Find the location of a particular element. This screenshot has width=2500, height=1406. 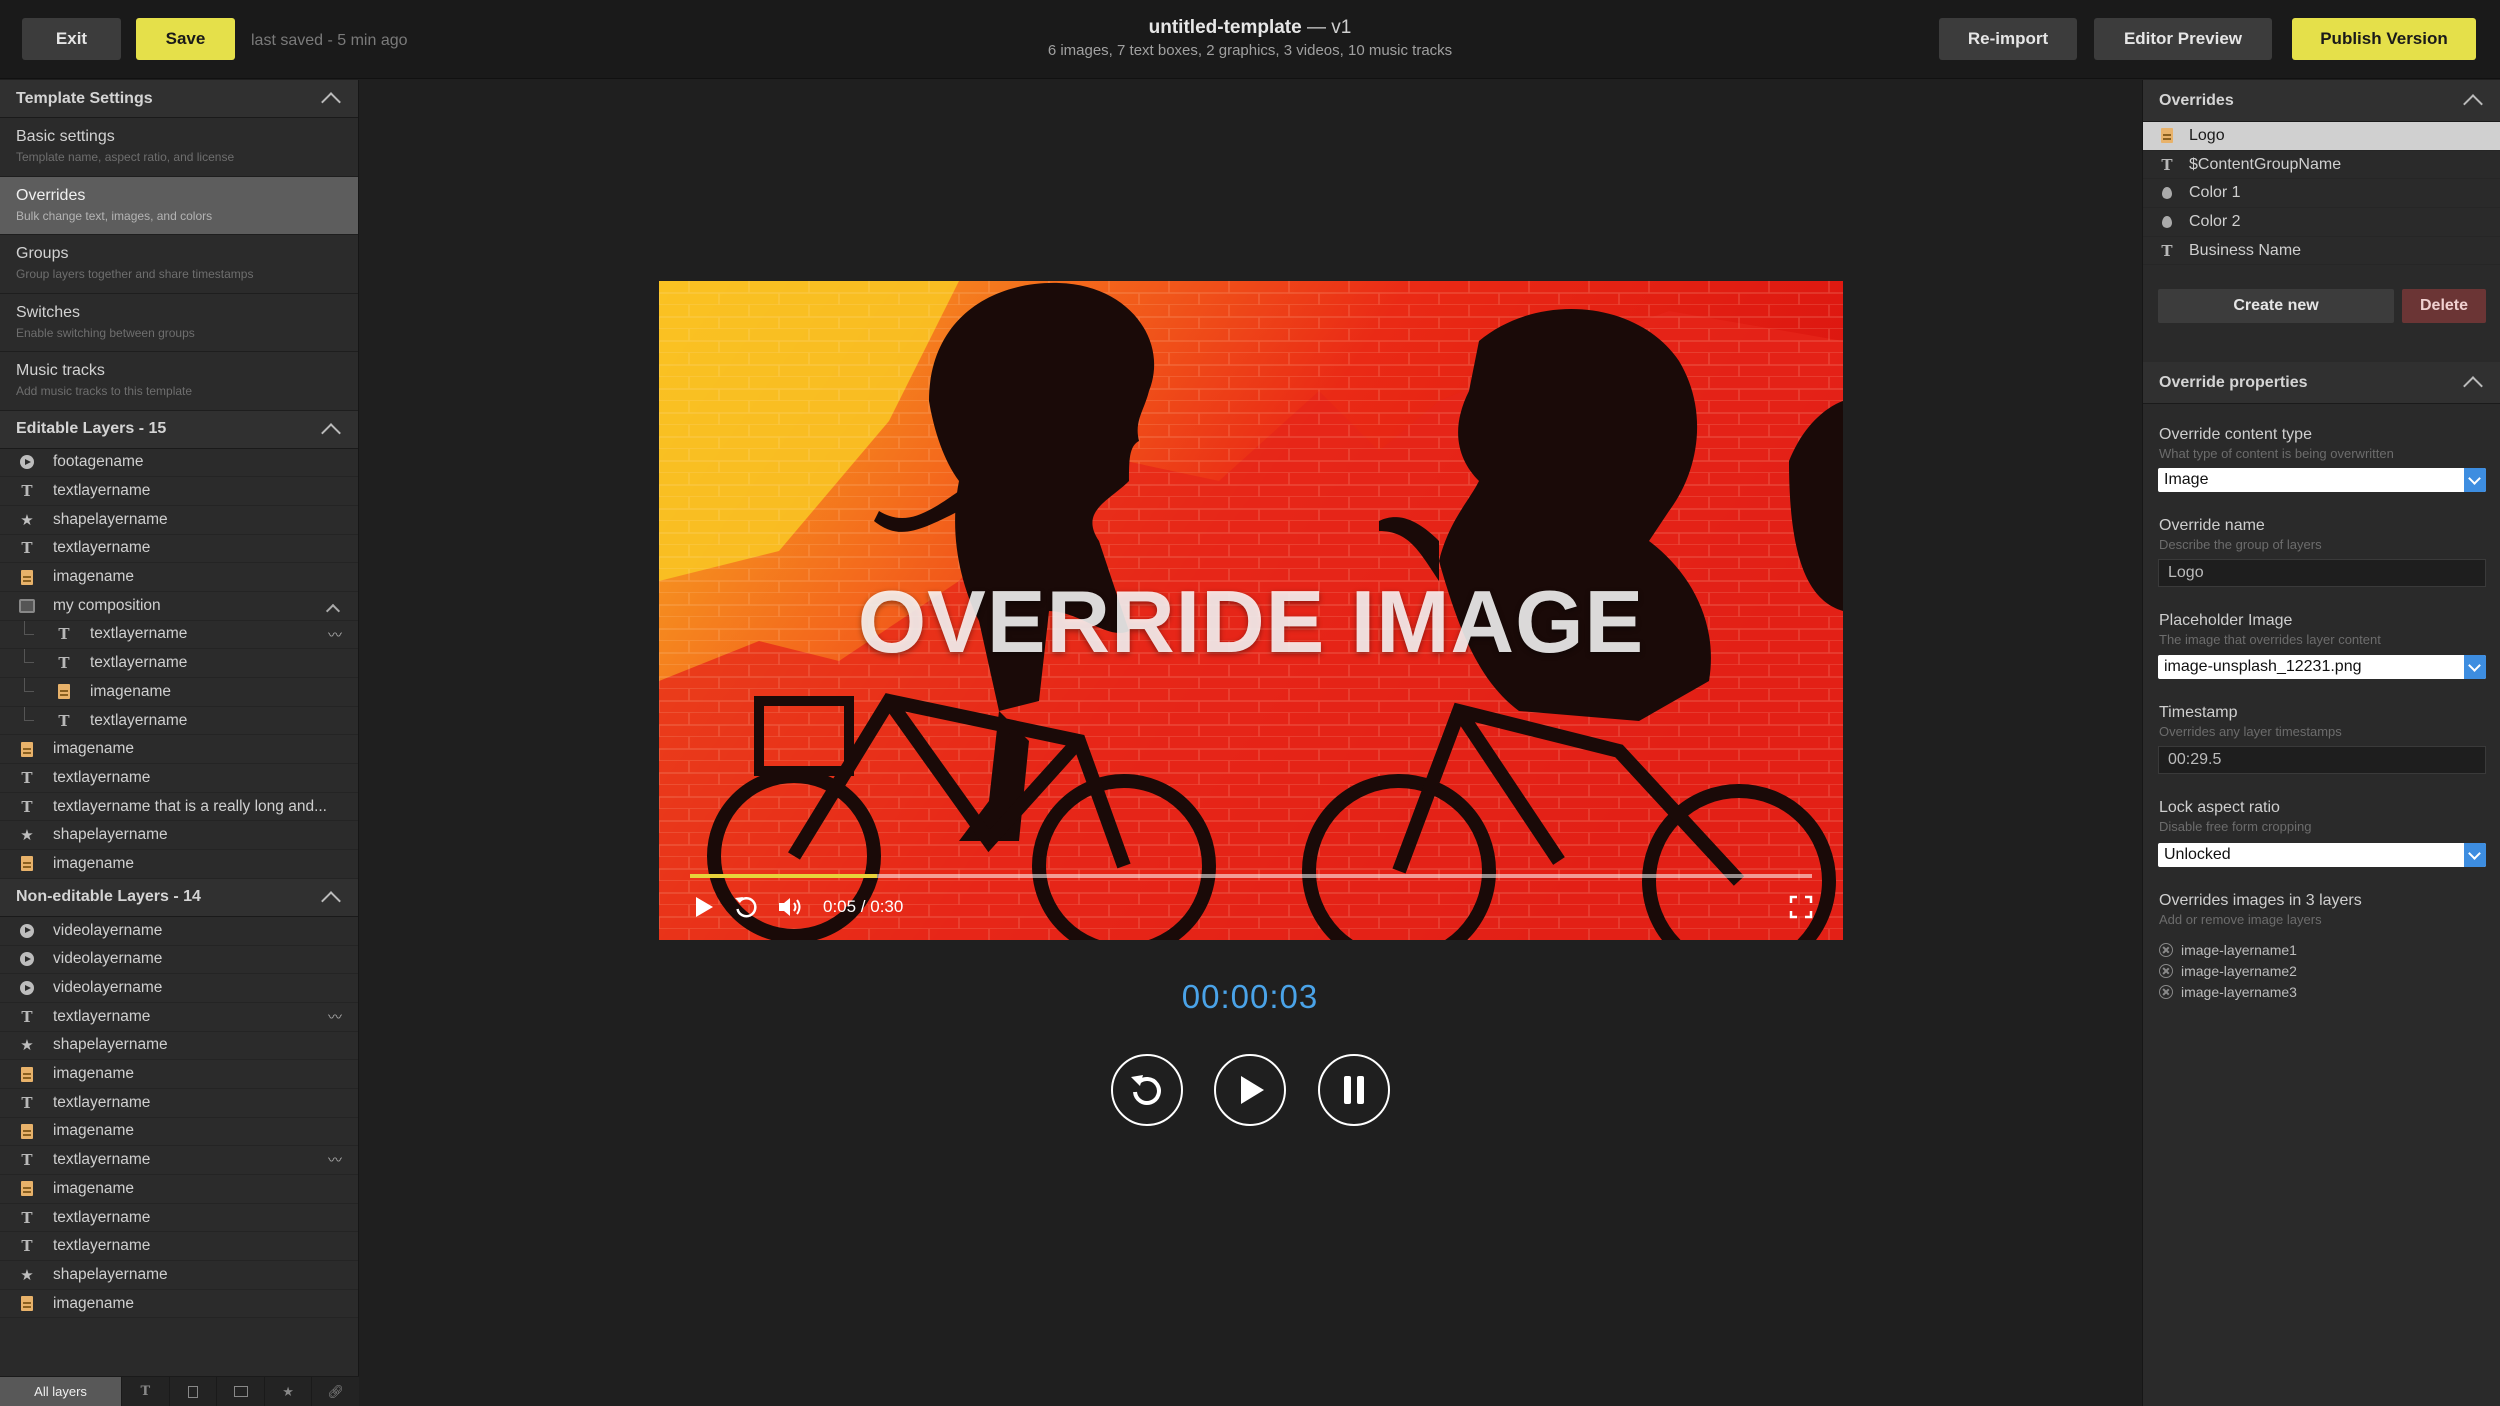

image-filter-icon is located at coordinates (194, 1391).